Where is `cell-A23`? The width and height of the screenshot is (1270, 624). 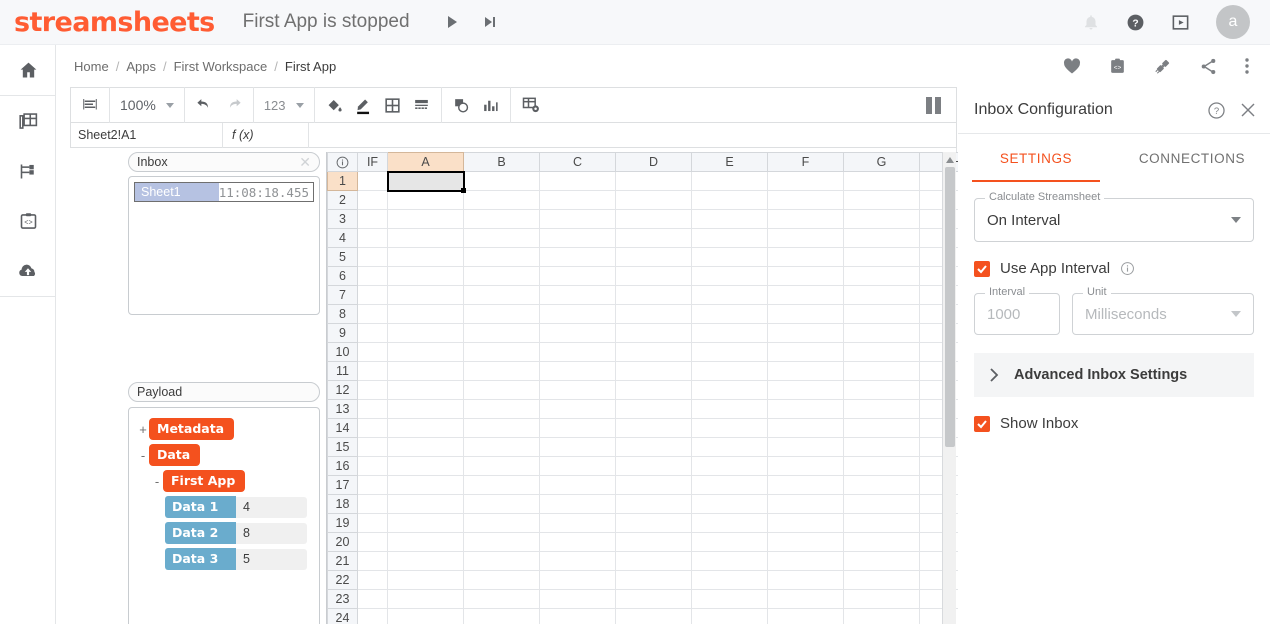 cell-A23 is located at coordinates (425, 599).